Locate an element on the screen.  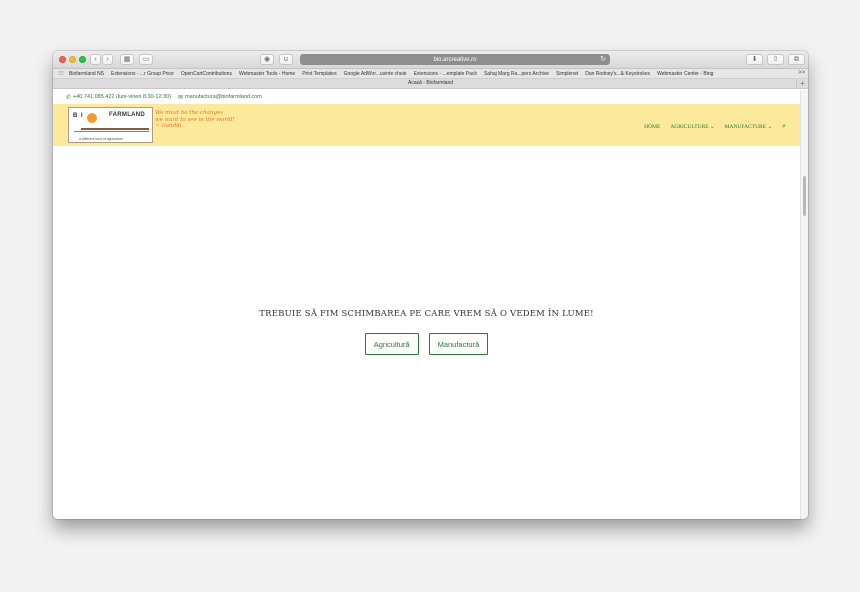
chevron-right-icon: › is located at coordinates (107, 59).